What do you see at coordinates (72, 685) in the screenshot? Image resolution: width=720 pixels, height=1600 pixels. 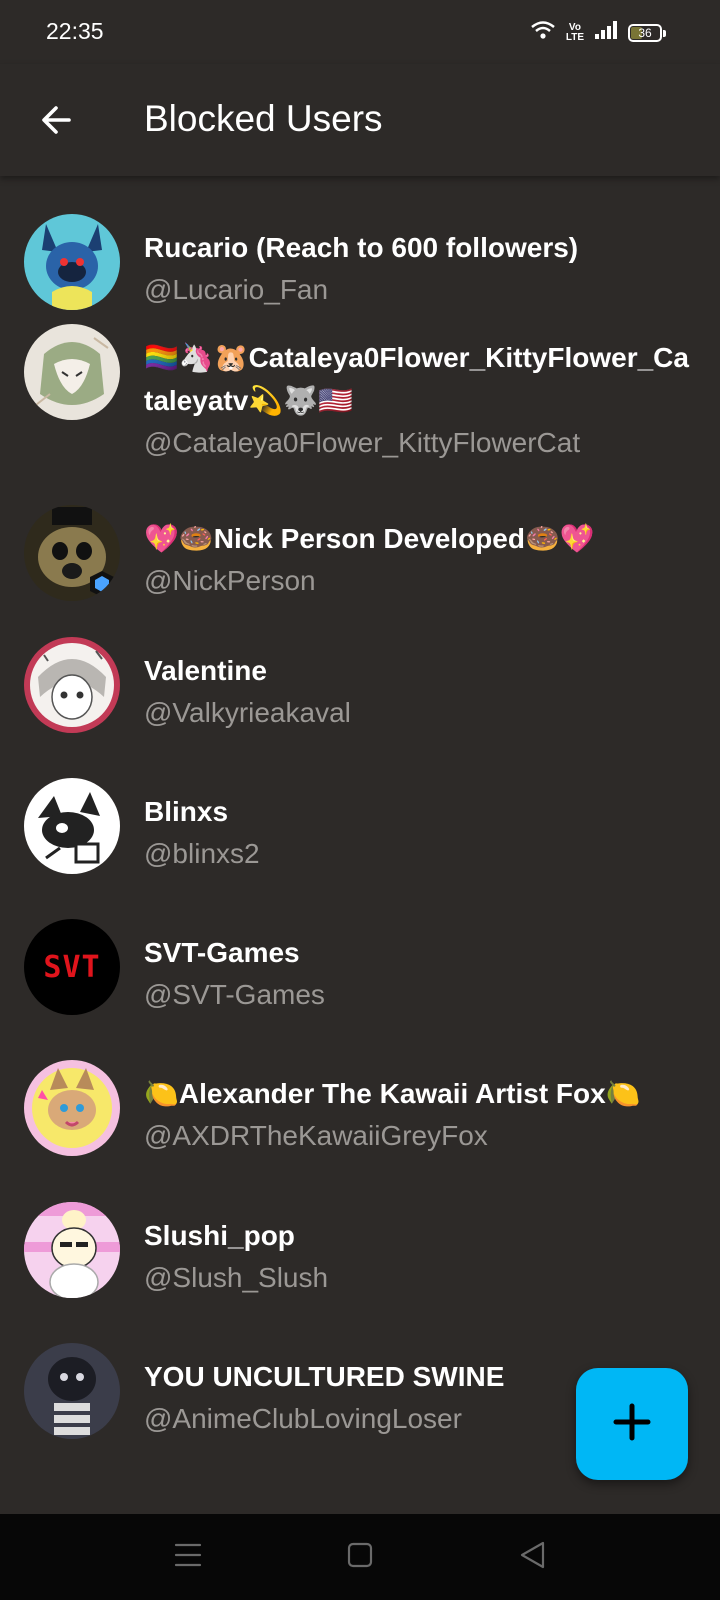 I see `manga-avatar` at bounding box center [72, 685].